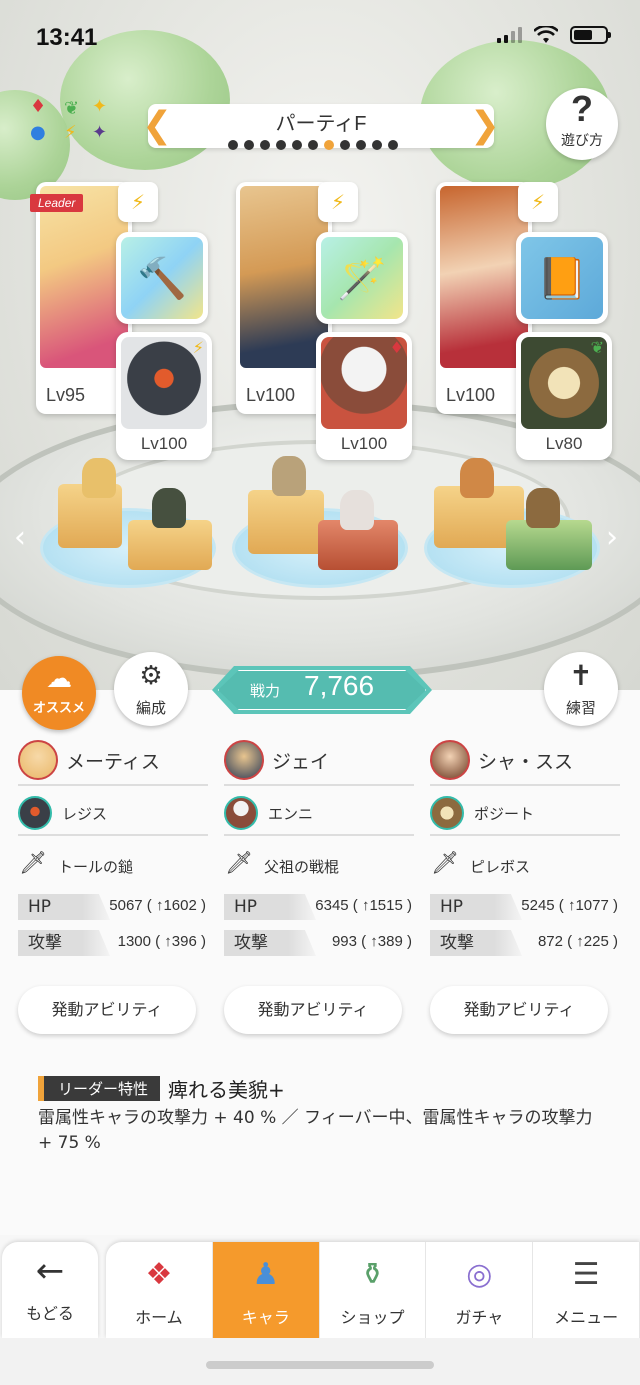 The image size is (640, 1385). I want to click on main-character-name: シャ・スス, so click(526, 761).